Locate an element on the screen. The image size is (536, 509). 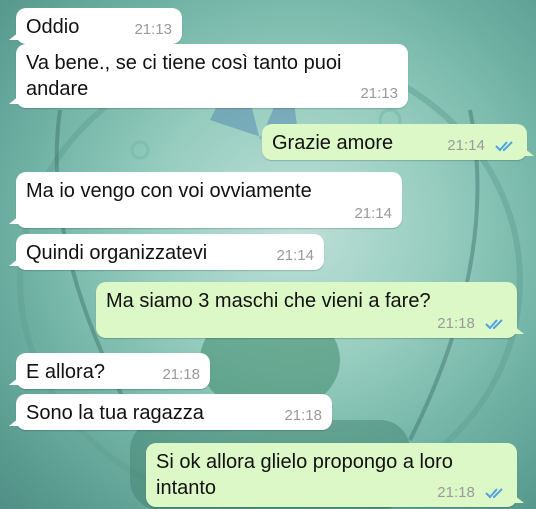
message-time-row: 21:14 is located at coordinates (481, 146).